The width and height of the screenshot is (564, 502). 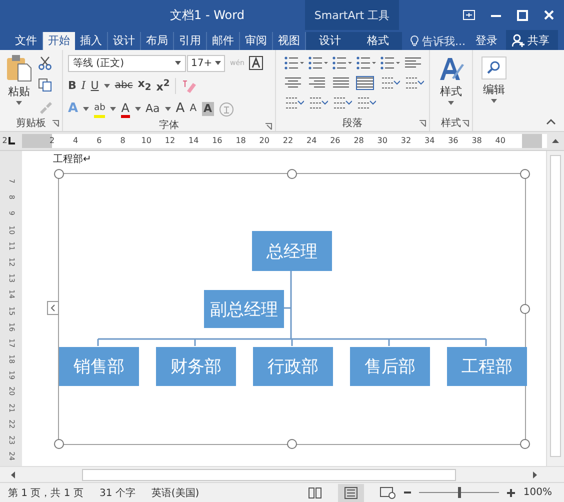 I want to click on ruler-number: 8, so click(x=123, y=140).